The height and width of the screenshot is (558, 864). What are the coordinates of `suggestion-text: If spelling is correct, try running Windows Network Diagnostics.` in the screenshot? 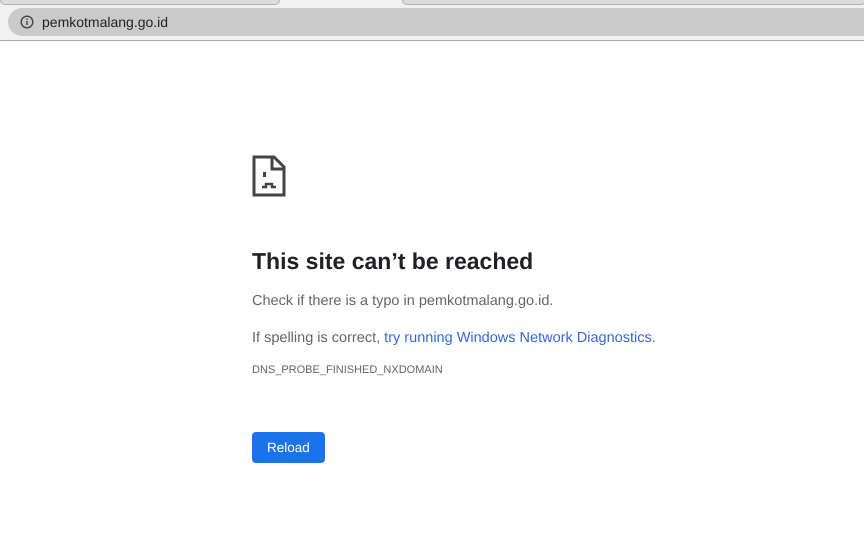 It's located at (454, 338).